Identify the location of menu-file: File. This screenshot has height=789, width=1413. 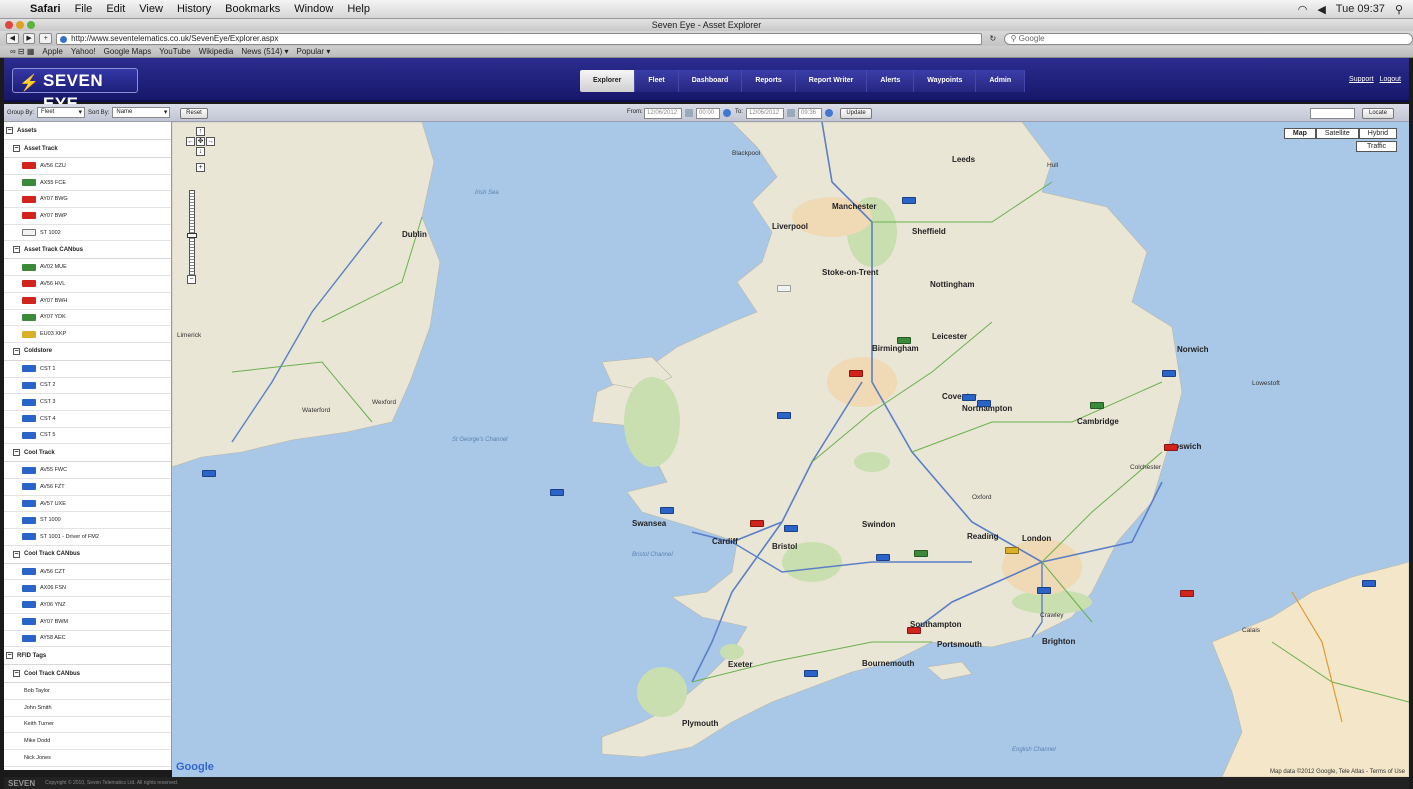
(84, 9).